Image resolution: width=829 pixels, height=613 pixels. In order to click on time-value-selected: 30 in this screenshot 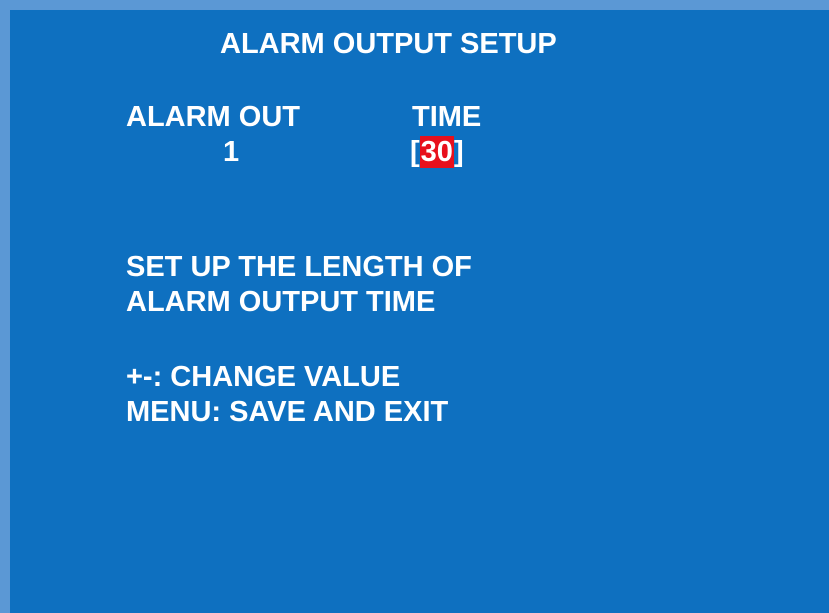, I will do `click(436, 152)`.